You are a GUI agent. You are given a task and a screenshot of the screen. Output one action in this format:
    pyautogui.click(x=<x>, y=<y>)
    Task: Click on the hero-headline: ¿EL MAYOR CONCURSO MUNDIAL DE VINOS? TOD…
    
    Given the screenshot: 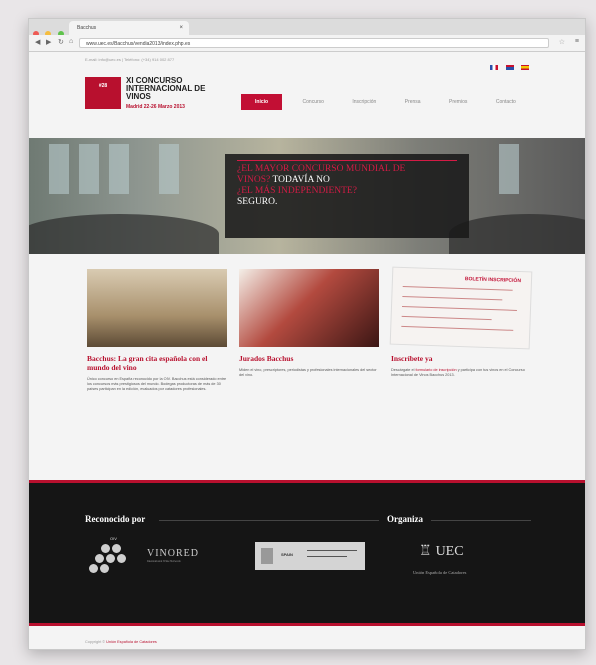 What is the action you would take?
    pyautogui.click(x=347, y=196)
    